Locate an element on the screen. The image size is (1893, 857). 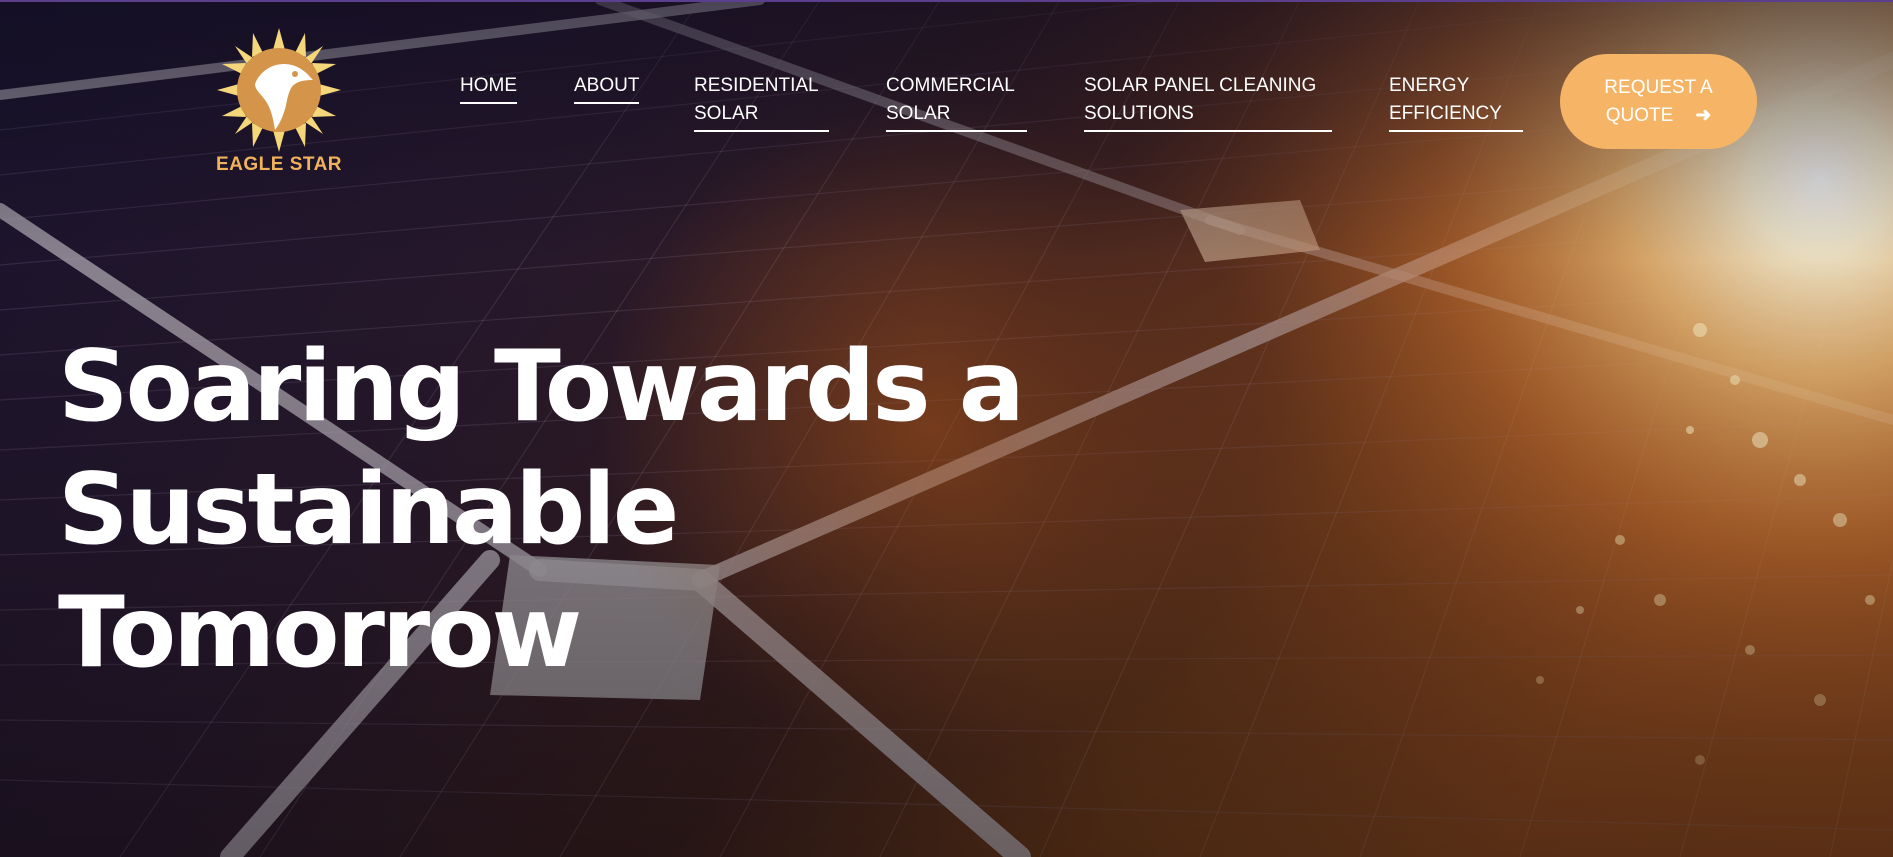
nav-item-home: HOME is located at coordinates (488, 88).